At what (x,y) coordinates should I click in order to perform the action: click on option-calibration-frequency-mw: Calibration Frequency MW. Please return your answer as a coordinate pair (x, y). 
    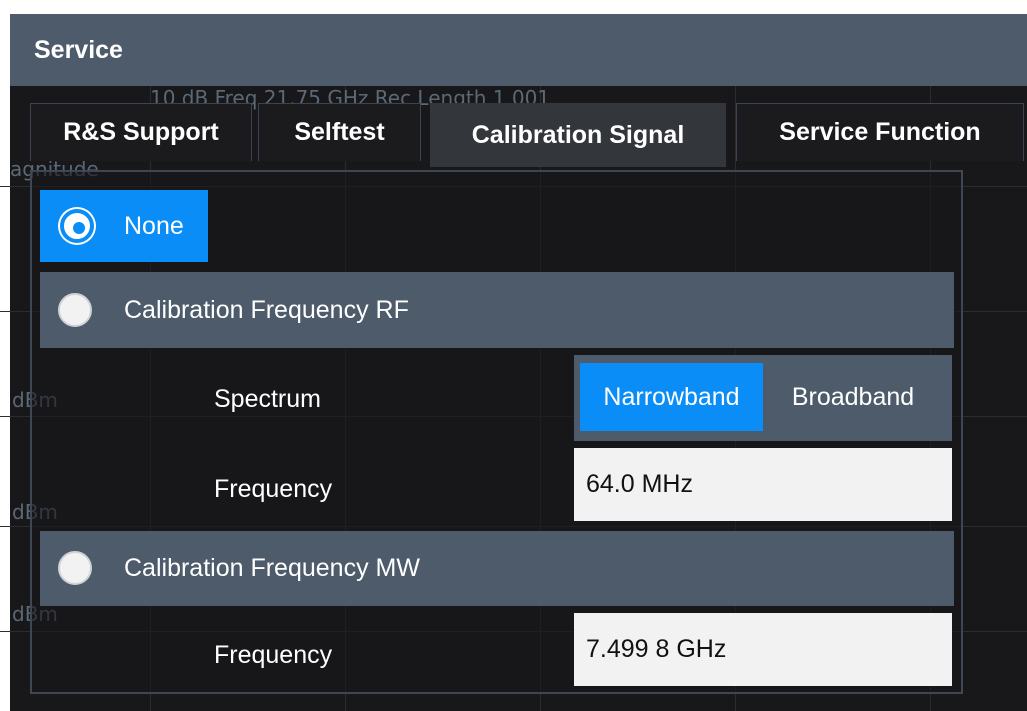
    Looking at the image, I should click on (497, 568).